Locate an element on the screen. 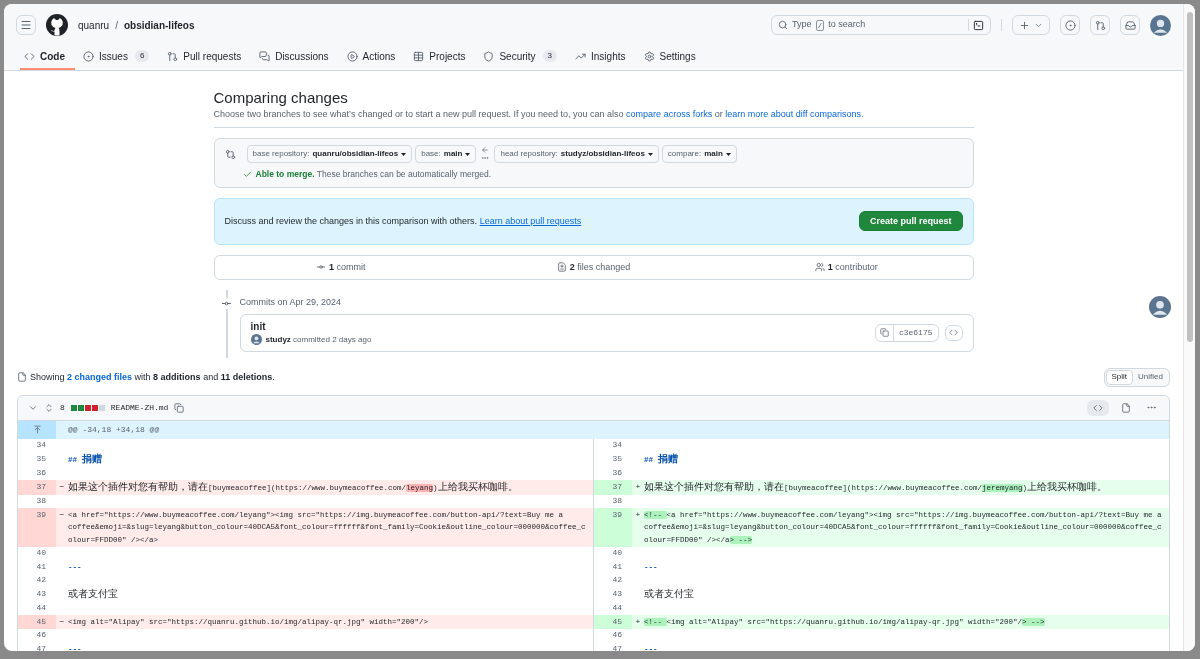  create-pull-request-button: Create pull request is located at coordinates (910, 221).